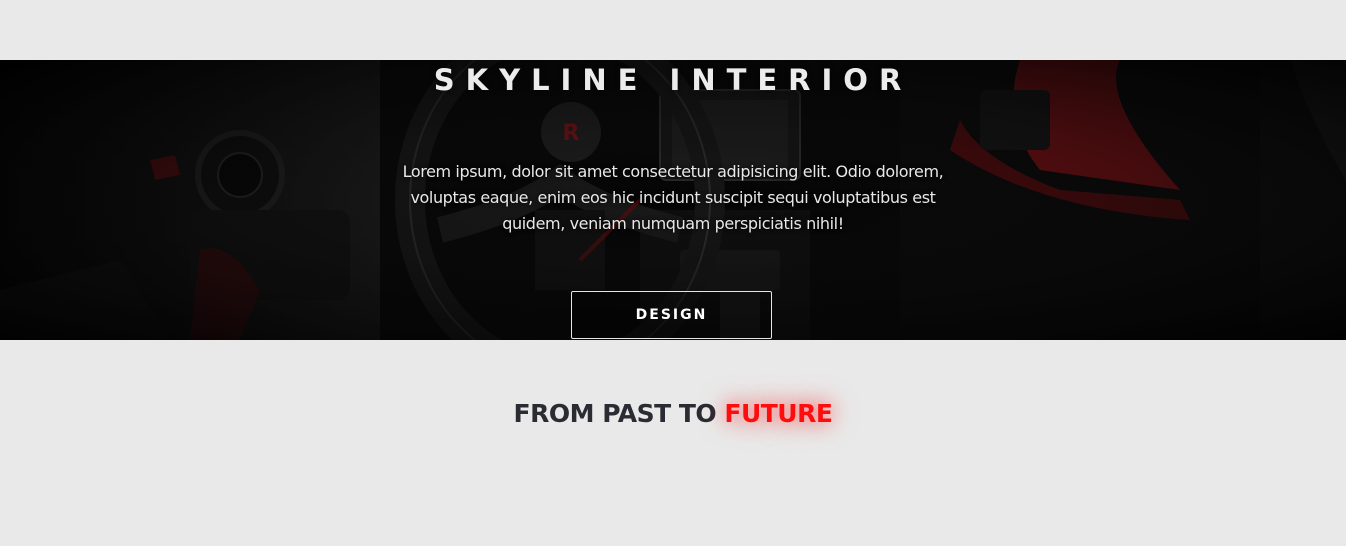 This screenshot has height=546, width=1346. Describe the element at coordinates (778, 413) in the screenshot. I see `section-heading-accent: FUTURE` at that location.